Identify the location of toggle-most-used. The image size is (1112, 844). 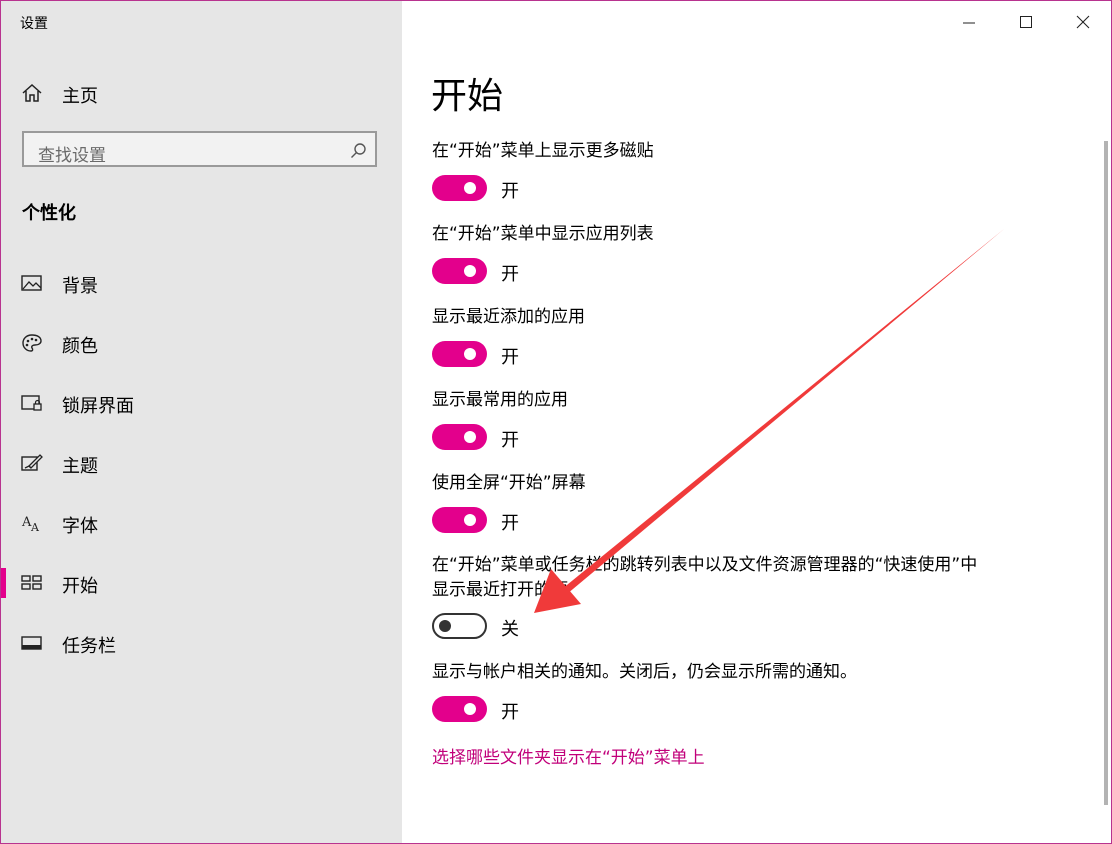
(459, 437).